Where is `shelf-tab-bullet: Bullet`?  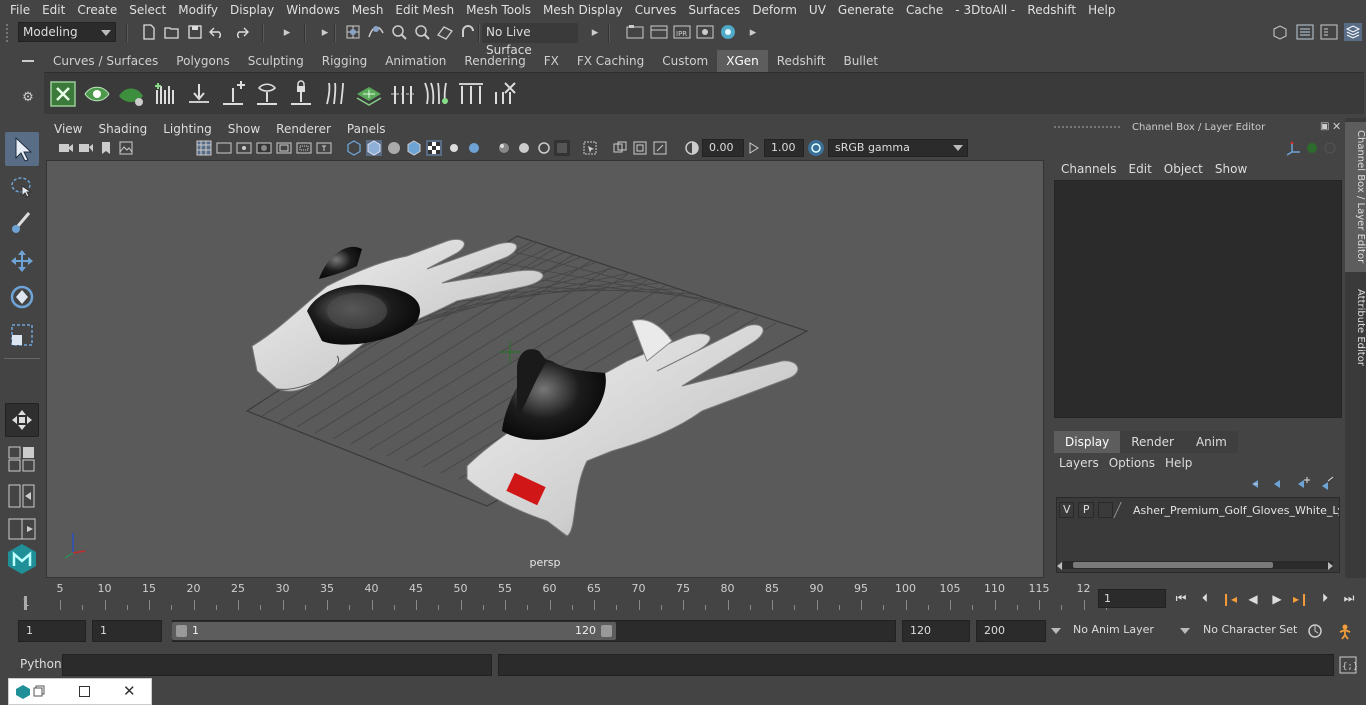
shelf-tab-bullet: Bullet is located at coordinates (860, 61).